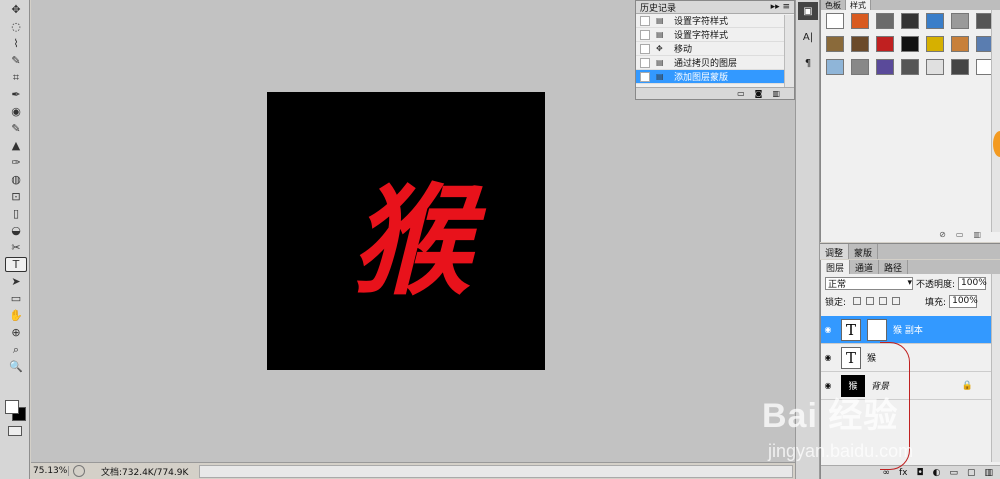  What do you see at coordinates (919, 473) in the screenshot?
I see `add-mask-icon: ◘` at bounding box center [919, 473].